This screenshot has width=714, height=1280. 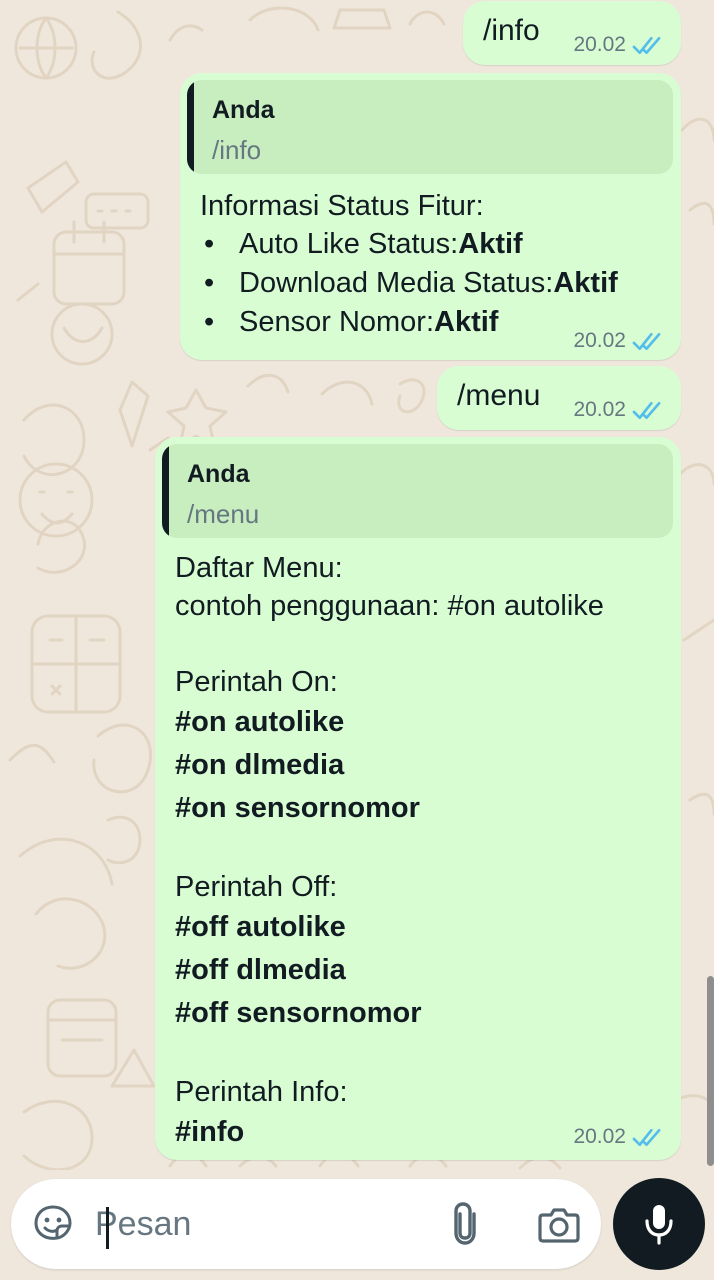 What do you see at coordinates (107, 1228) in the screenshot?
I see `text-caret` at bounding box center [107, 1228].